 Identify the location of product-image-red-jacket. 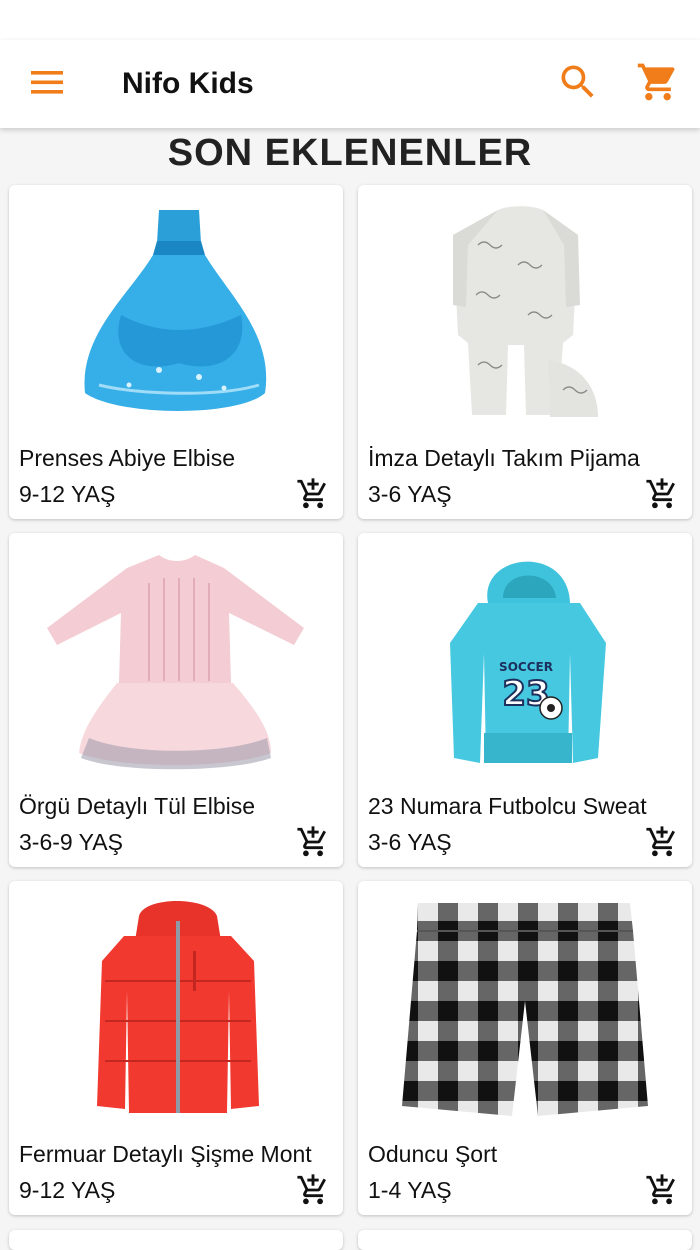
(176, 1006).